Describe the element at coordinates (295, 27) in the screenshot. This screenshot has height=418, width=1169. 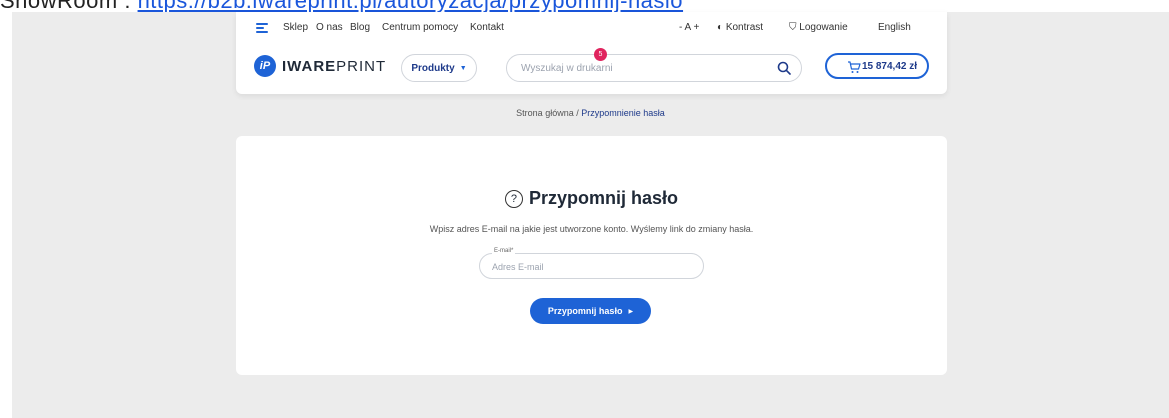
I see `nav-link-sklep: Sklep` at that location.